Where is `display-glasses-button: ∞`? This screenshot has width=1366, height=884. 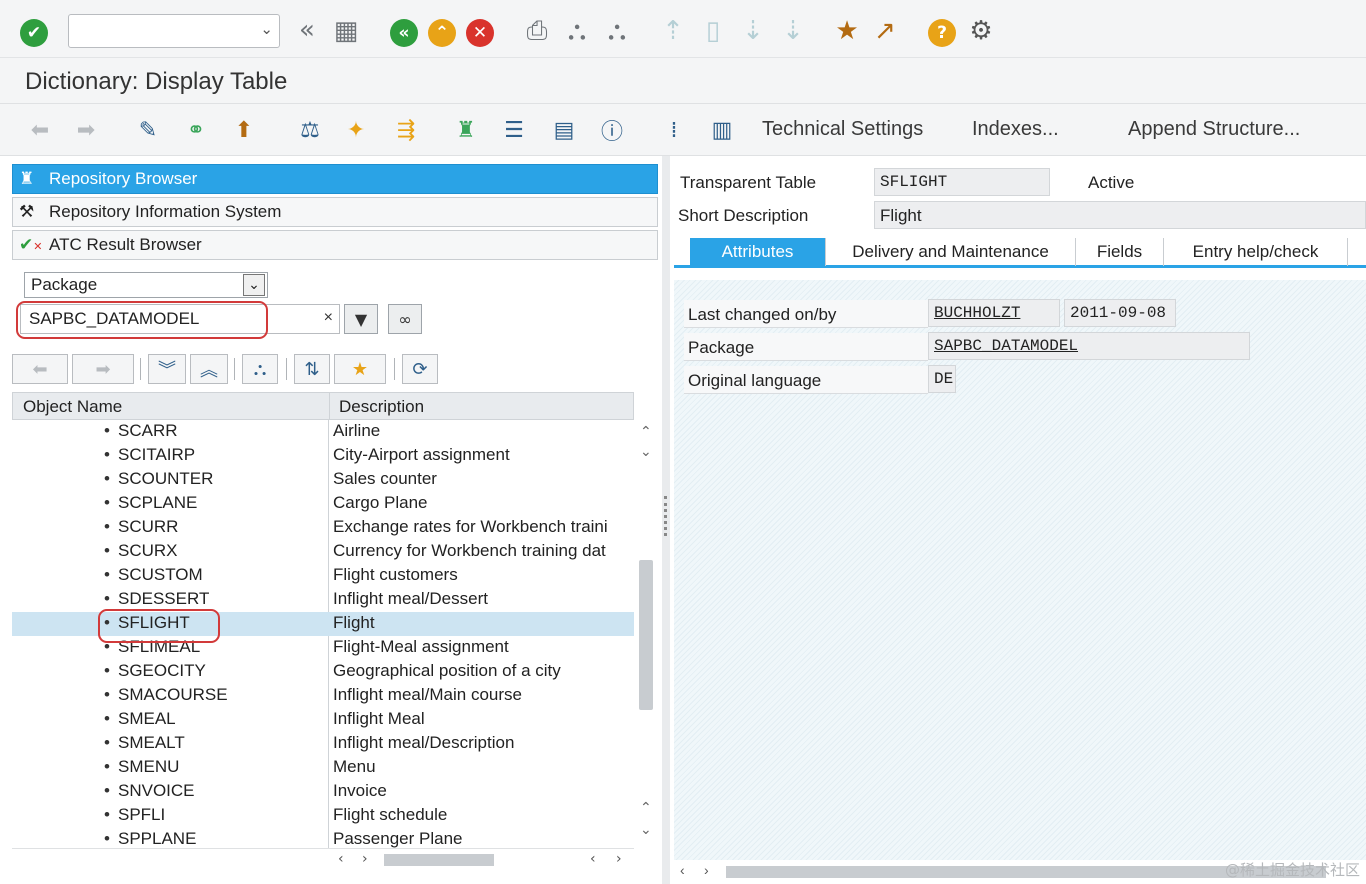 display-glasses-button: ∞ is located at coordinates (405, 319).